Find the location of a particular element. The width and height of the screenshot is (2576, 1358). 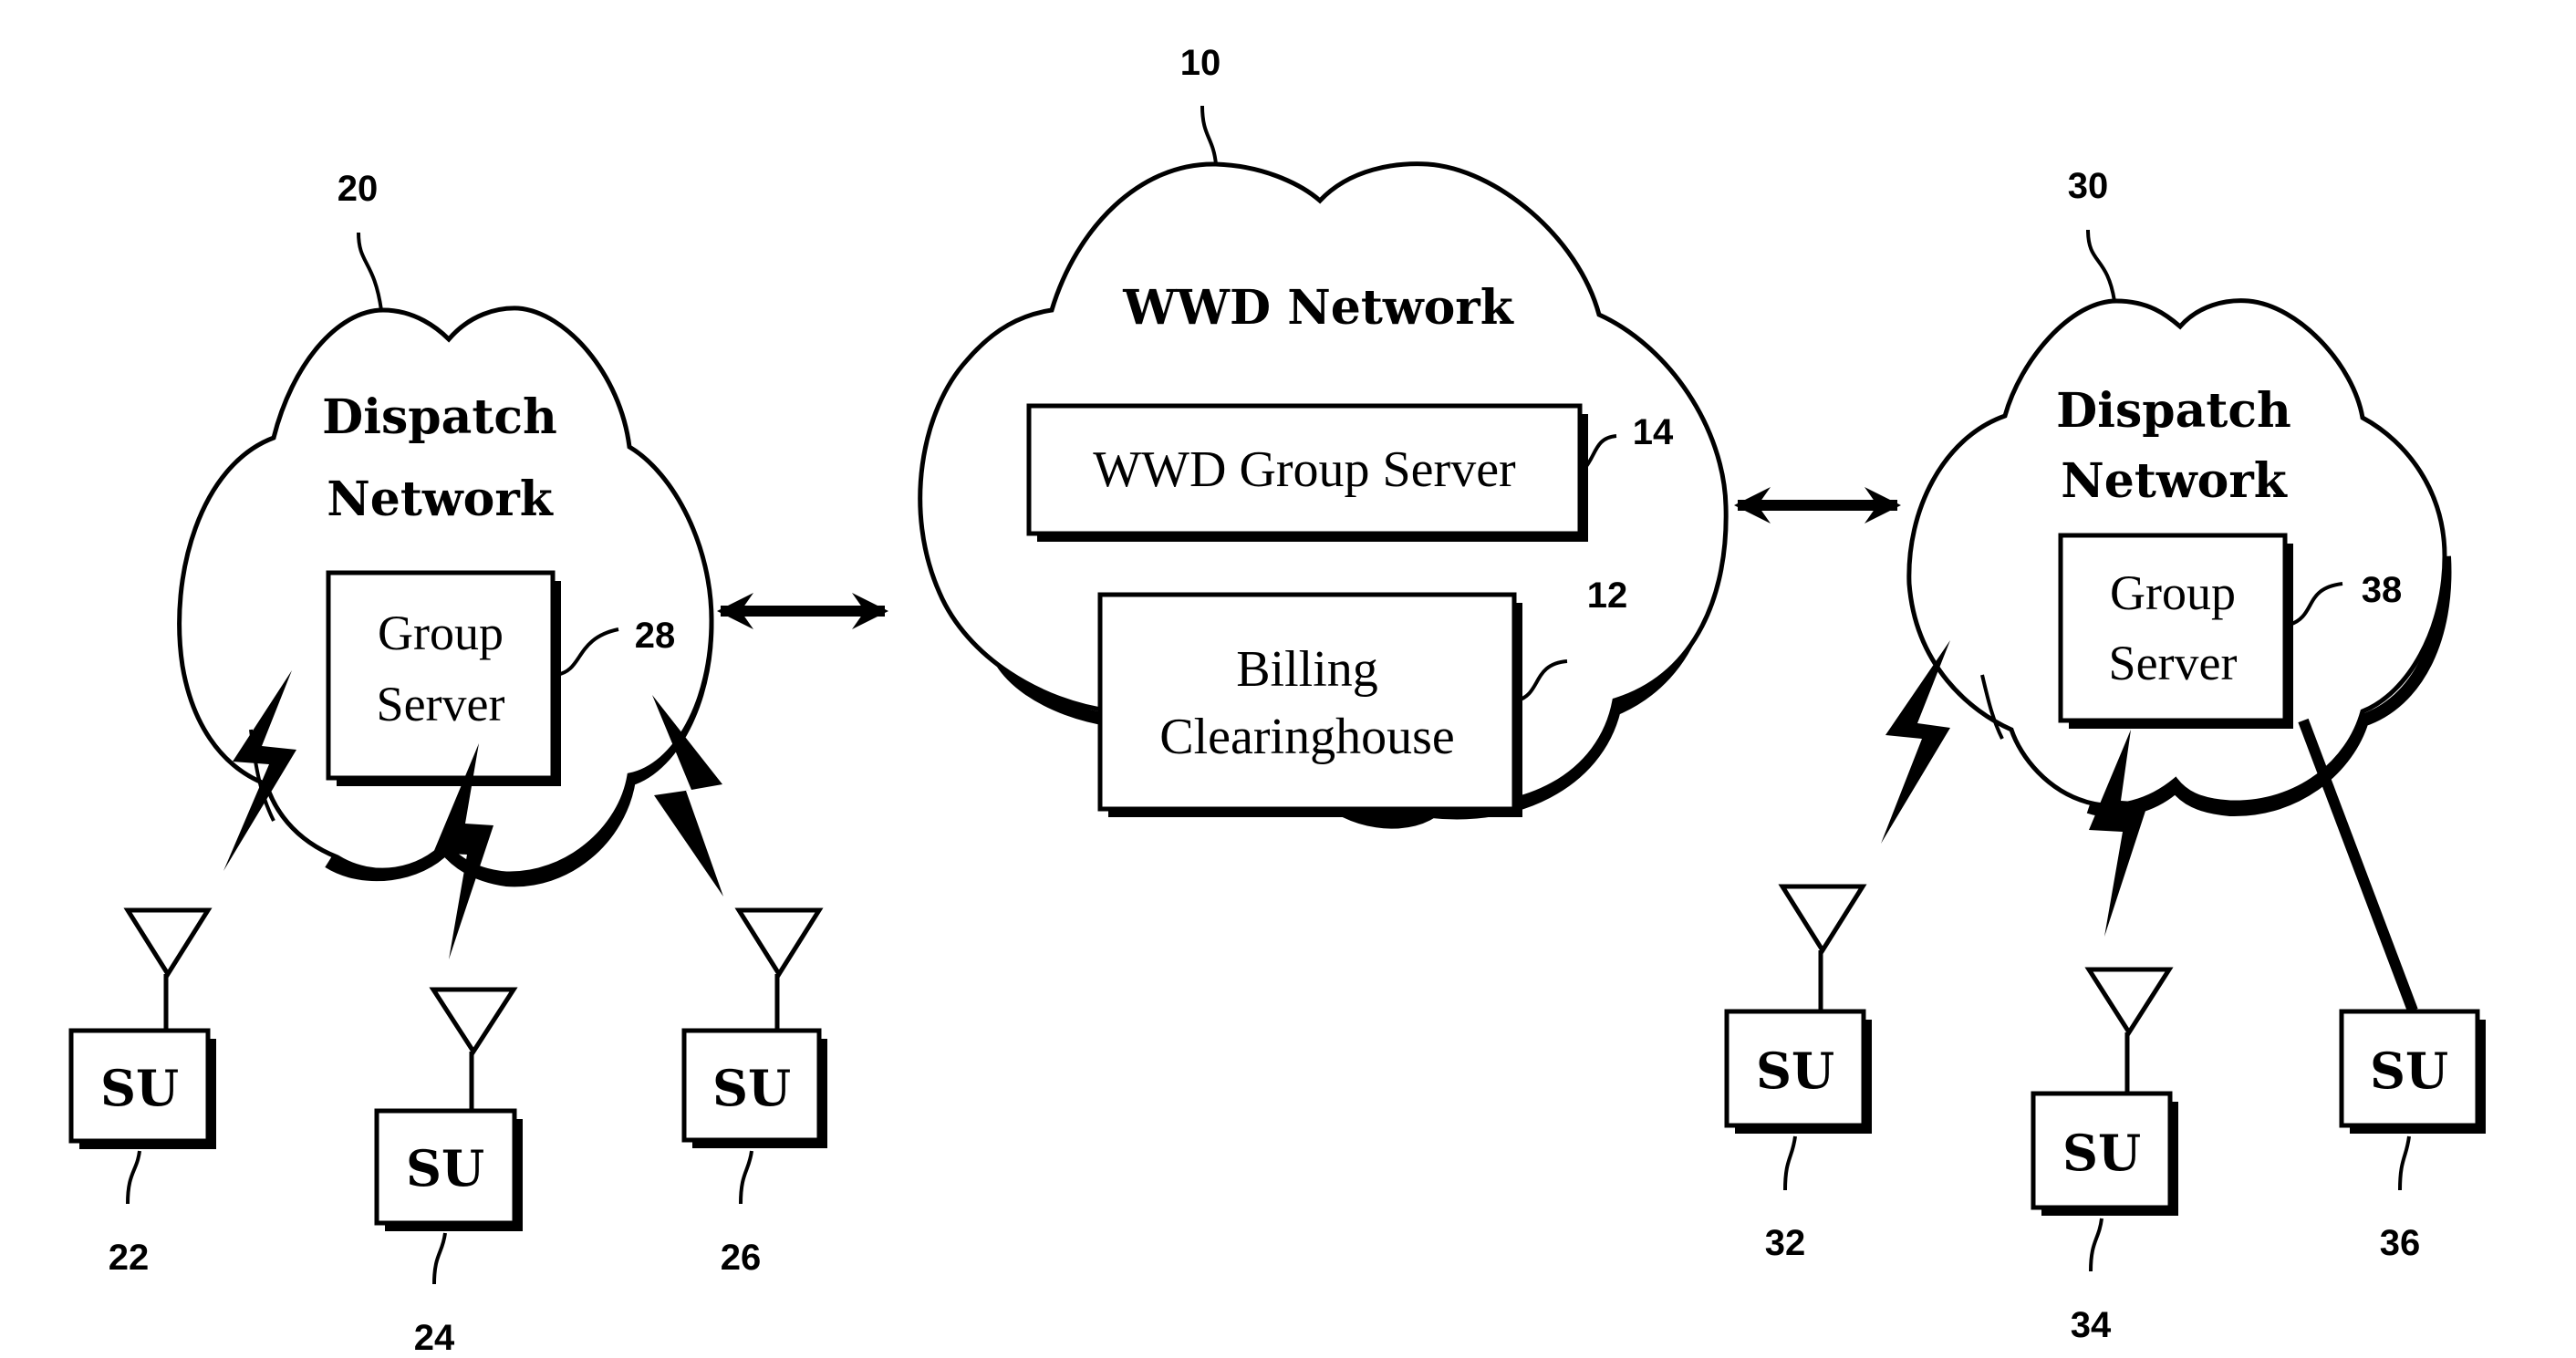

billing-label-line1: Billing is located at coordinates (1307, 670).